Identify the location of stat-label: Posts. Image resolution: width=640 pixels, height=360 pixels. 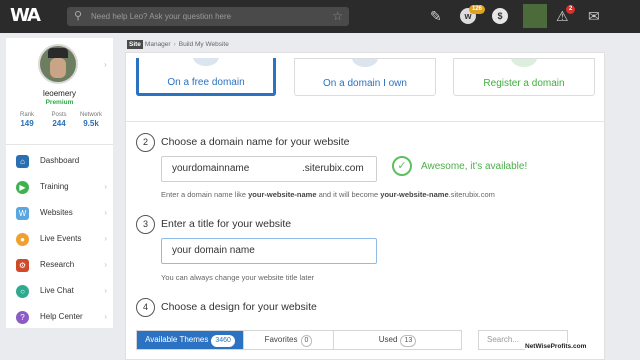
(59, 115).